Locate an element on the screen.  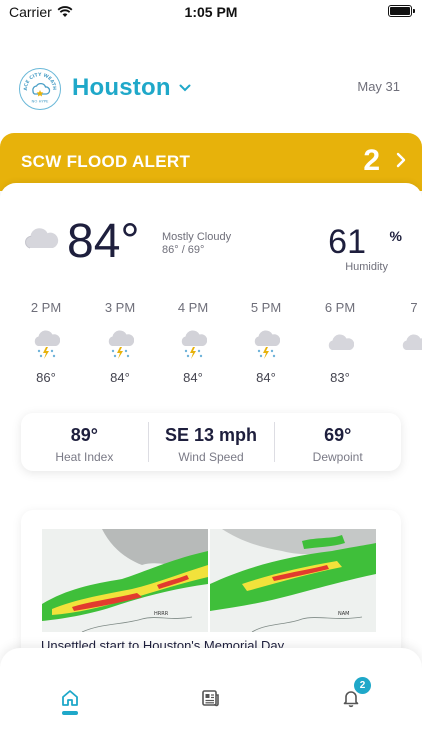
svg-text: SPACE CITY WEATHER is located at coordinates (38, 80).